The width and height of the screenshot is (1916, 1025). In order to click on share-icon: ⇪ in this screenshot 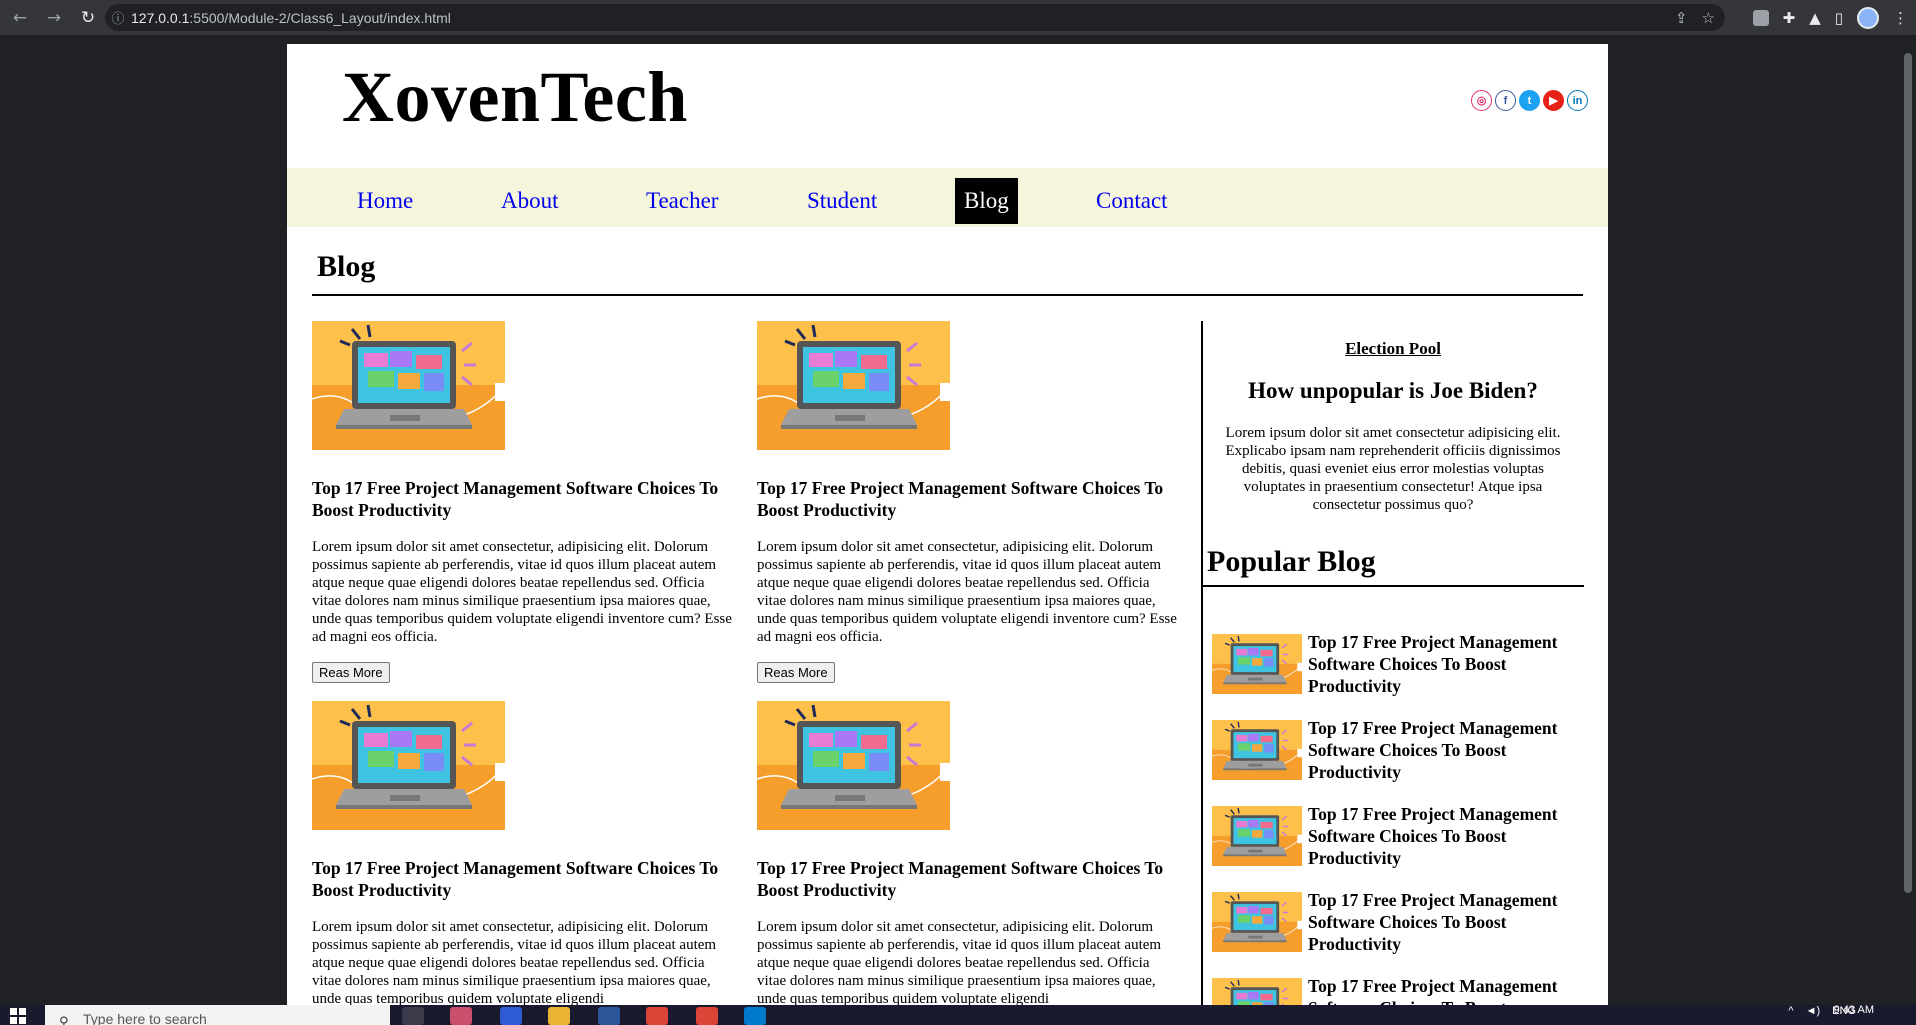, I will do `click(1681, 18)`.